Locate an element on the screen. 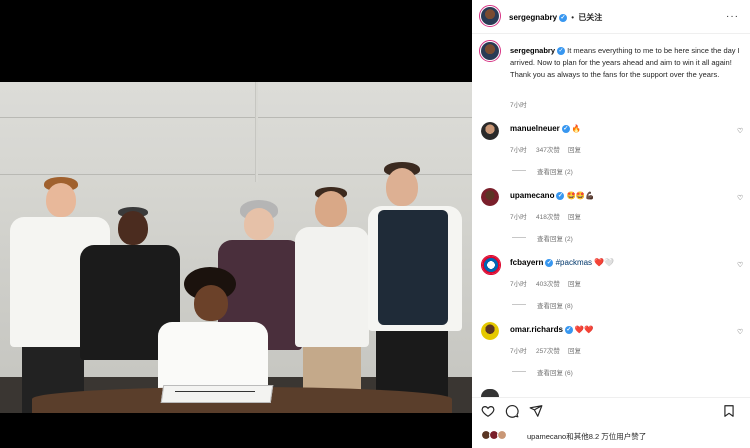 Image resolution: width=750 pixels, height=448 pixels. comment-likes: 347次赞 is located at coordinates (548, 149).